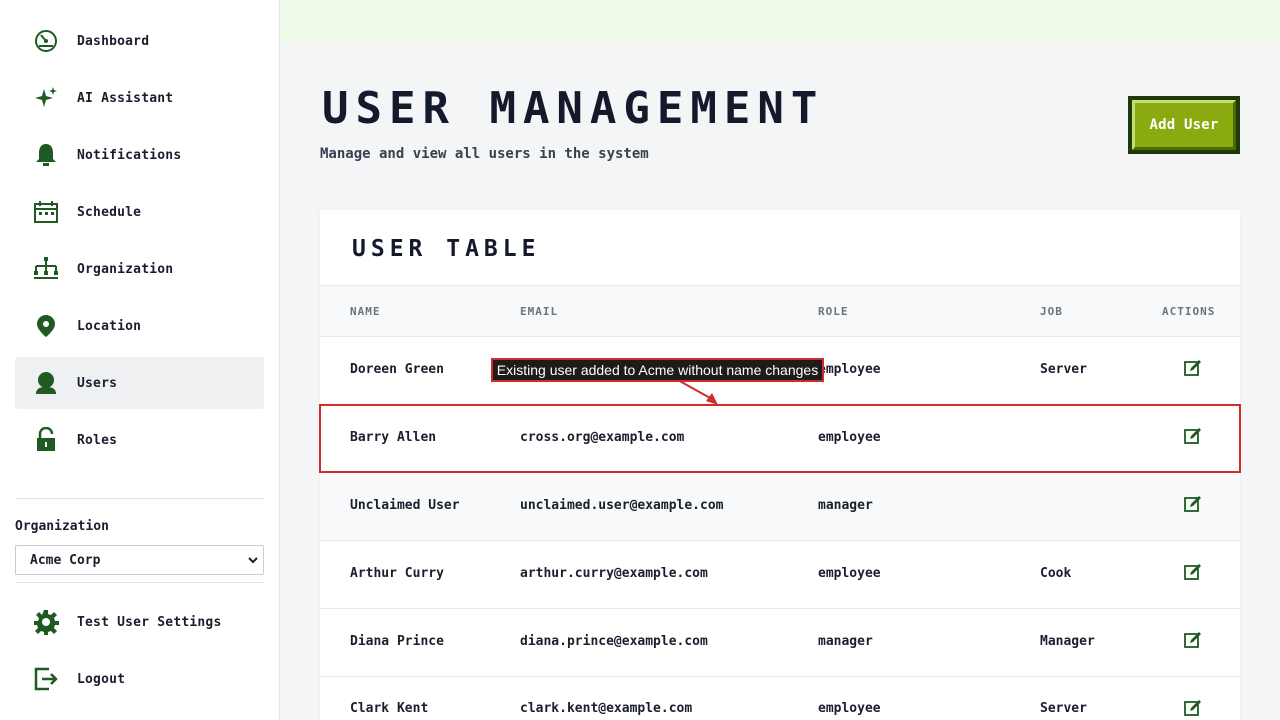 The image size is (1280, 720). What do you see at coordinates (46, 41) in the screenshot?
I see `dashboard-icon` at bounding box center [46, 41].